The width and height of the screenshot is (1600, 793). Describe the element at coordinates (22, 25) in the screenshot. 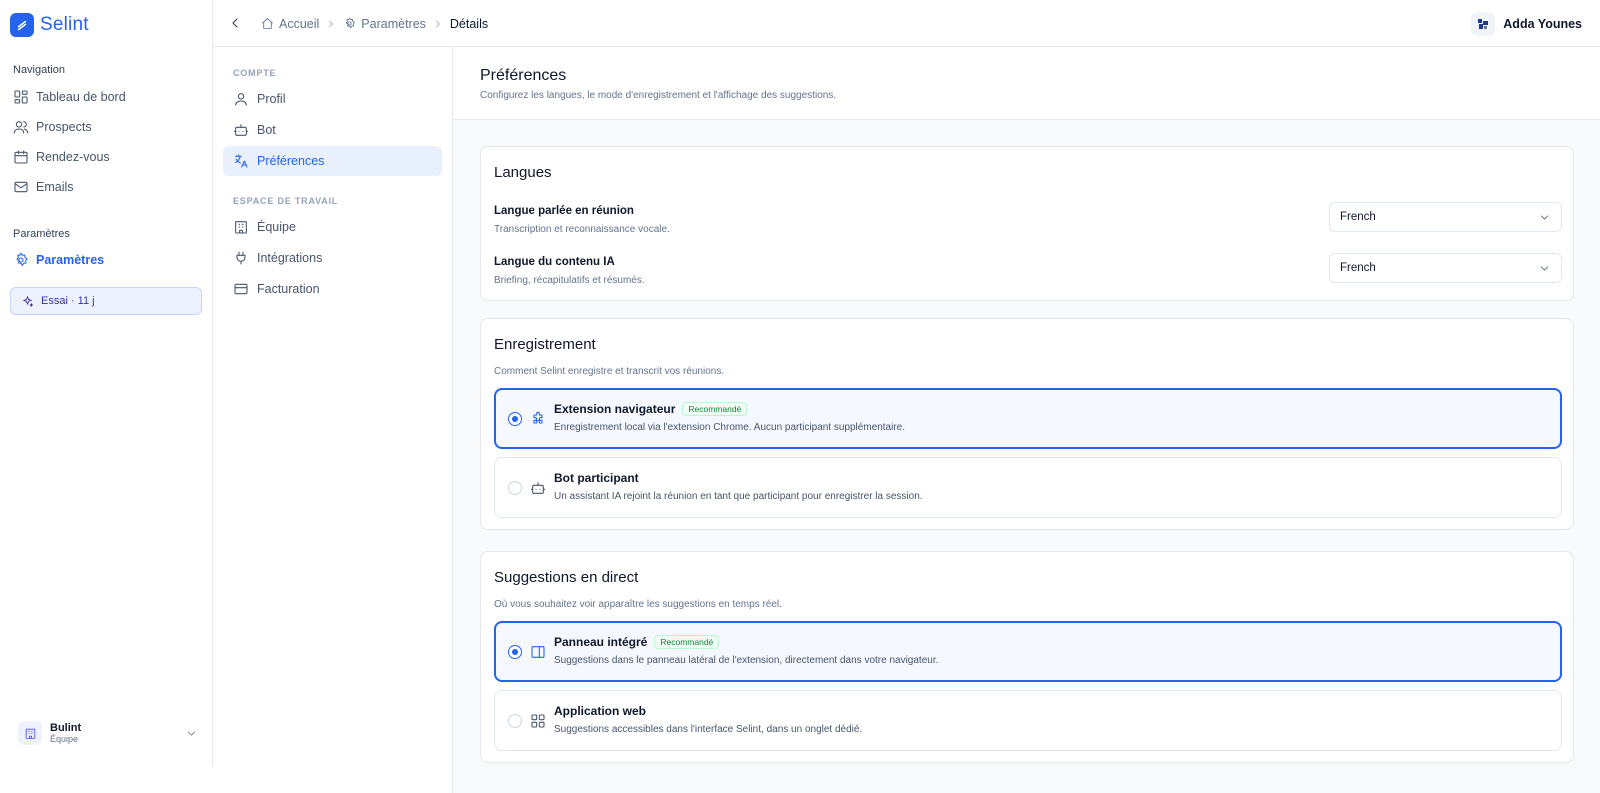

I see `logo-icon` at that location.